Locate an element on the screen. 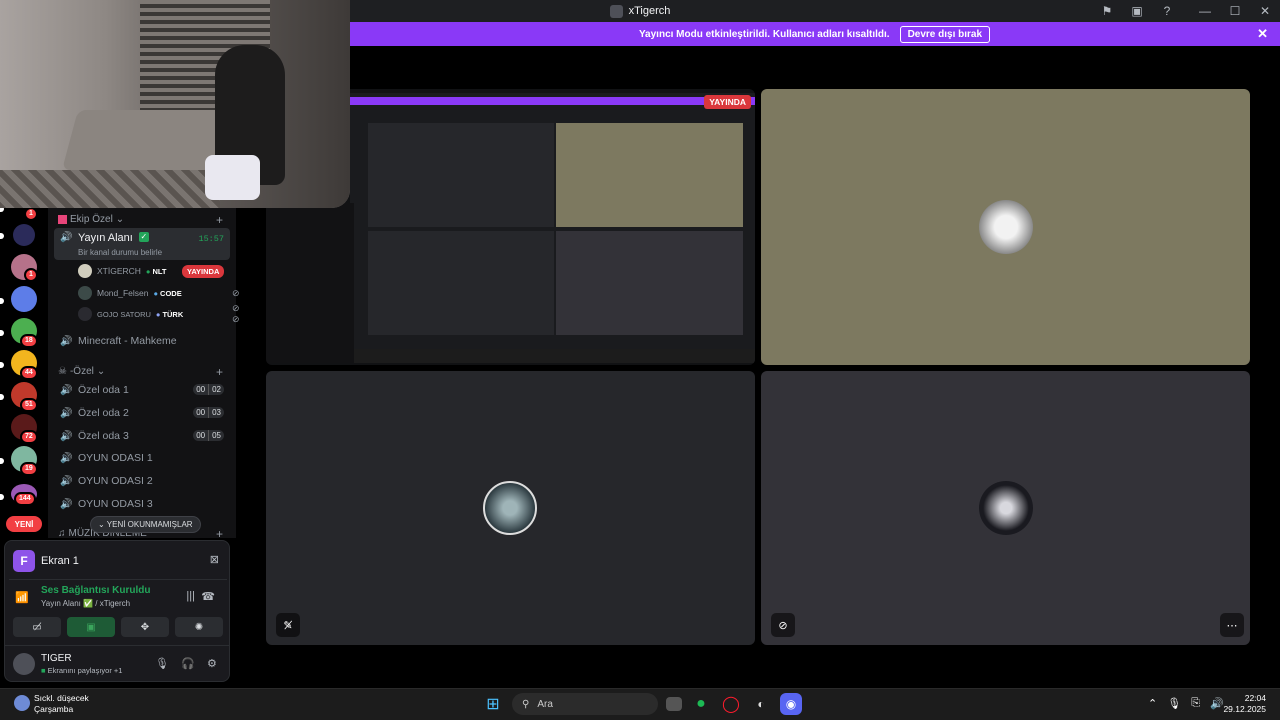  channel-ozel-oda-2: 🔊 Özel oda 2 00 03 is located at coordinates (142, 412).